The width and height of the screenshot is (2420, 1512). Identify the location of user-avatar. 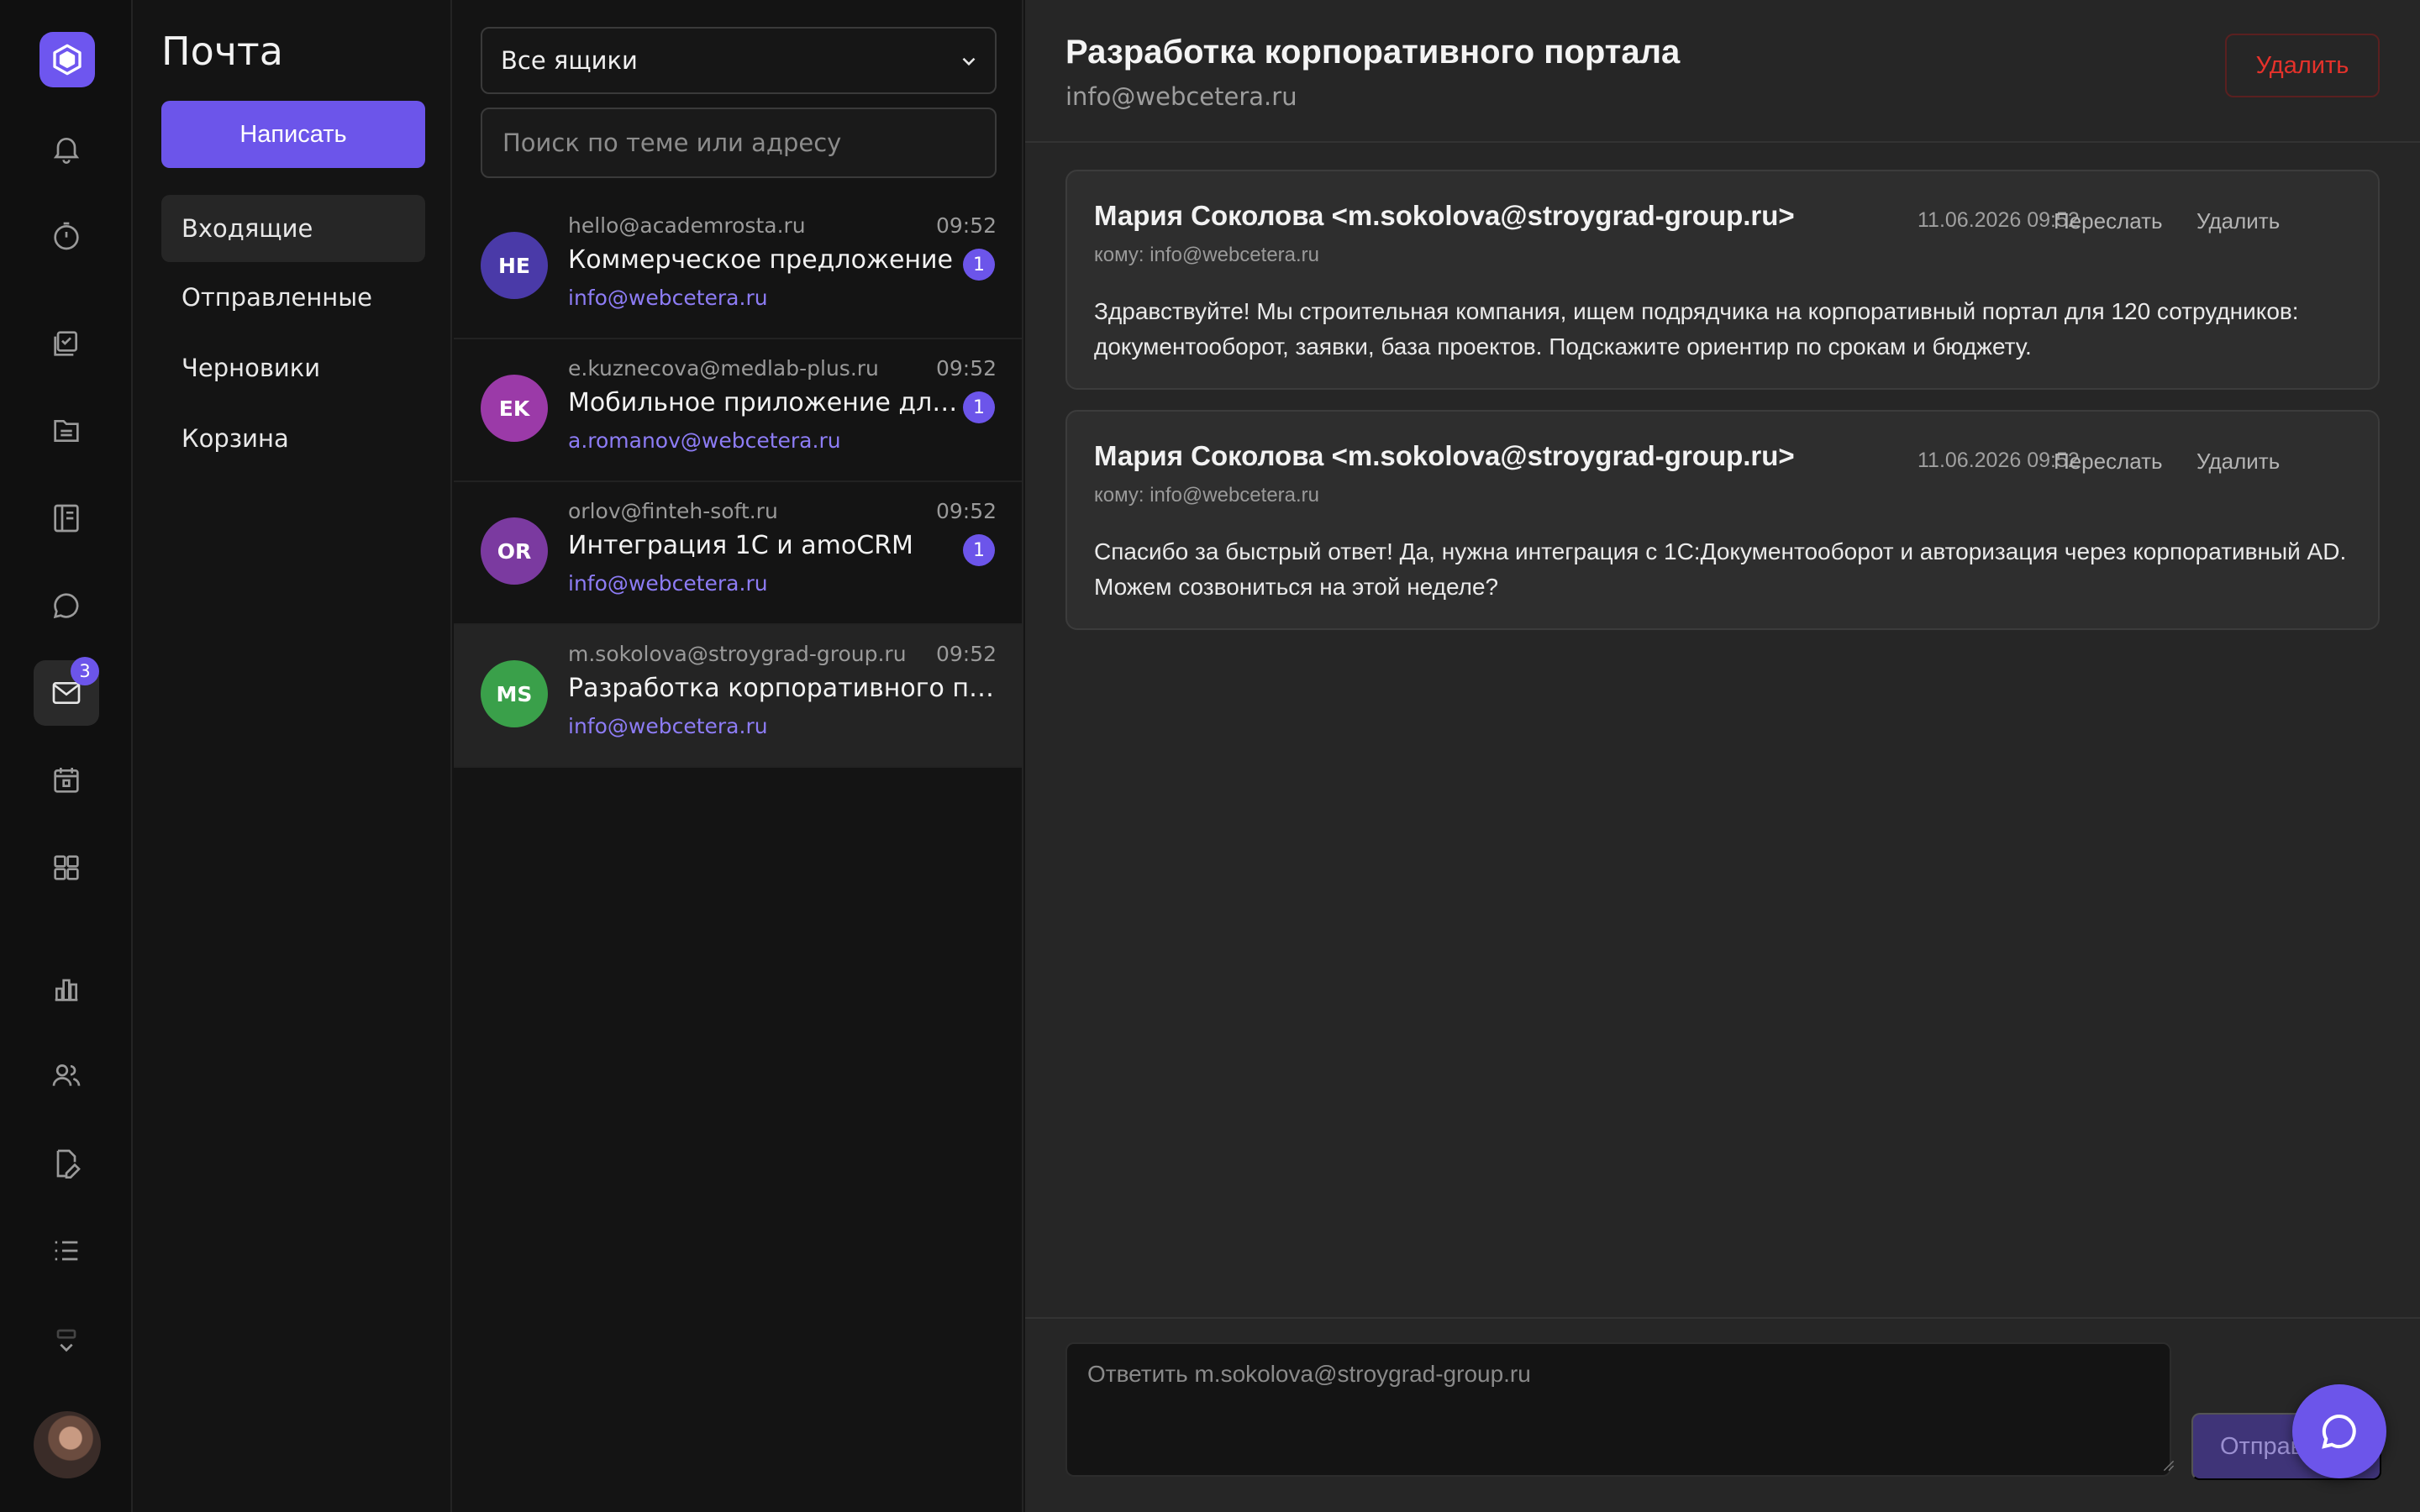
(67, 1444).